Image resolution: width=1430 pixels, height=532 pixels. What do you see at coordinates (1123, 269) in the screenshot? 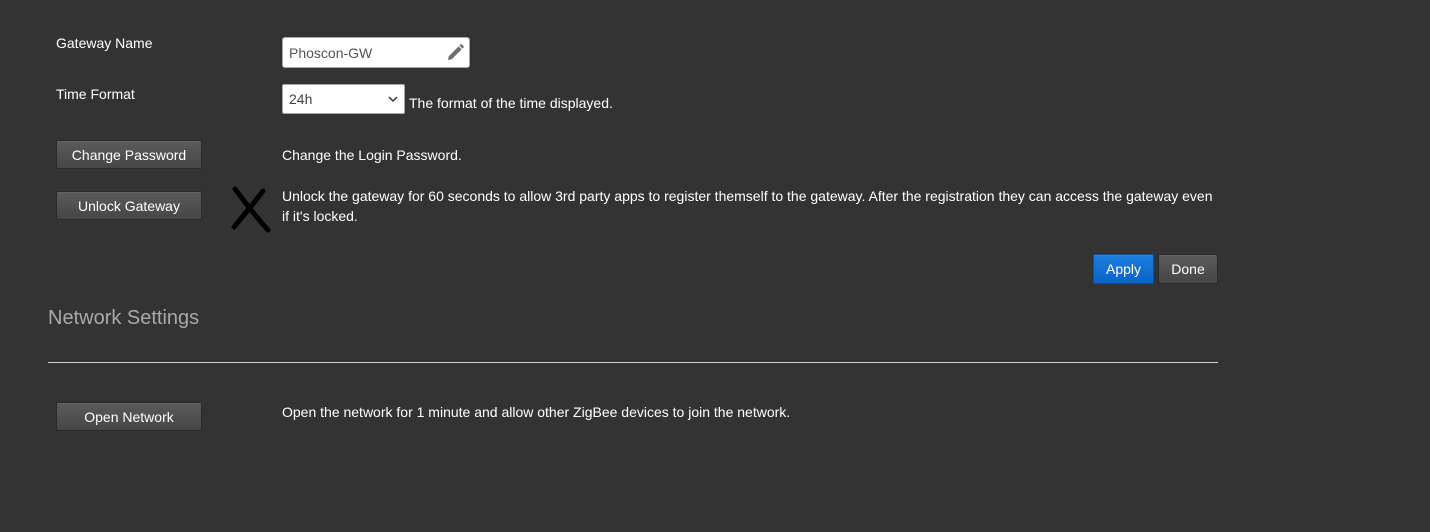
I see `apply-button: Apply` at bounding box center [1123, 269].